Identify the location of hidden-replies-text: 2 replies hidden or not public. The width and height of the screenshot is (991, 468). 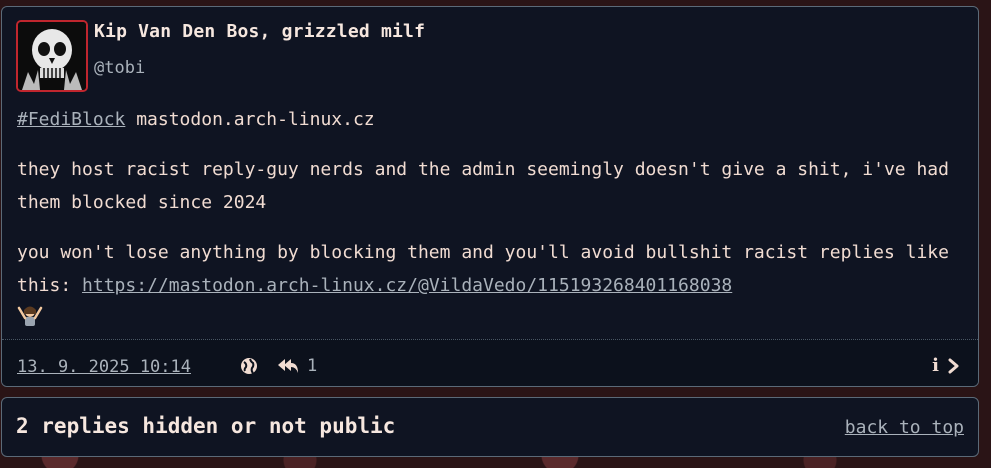
(206, 426).